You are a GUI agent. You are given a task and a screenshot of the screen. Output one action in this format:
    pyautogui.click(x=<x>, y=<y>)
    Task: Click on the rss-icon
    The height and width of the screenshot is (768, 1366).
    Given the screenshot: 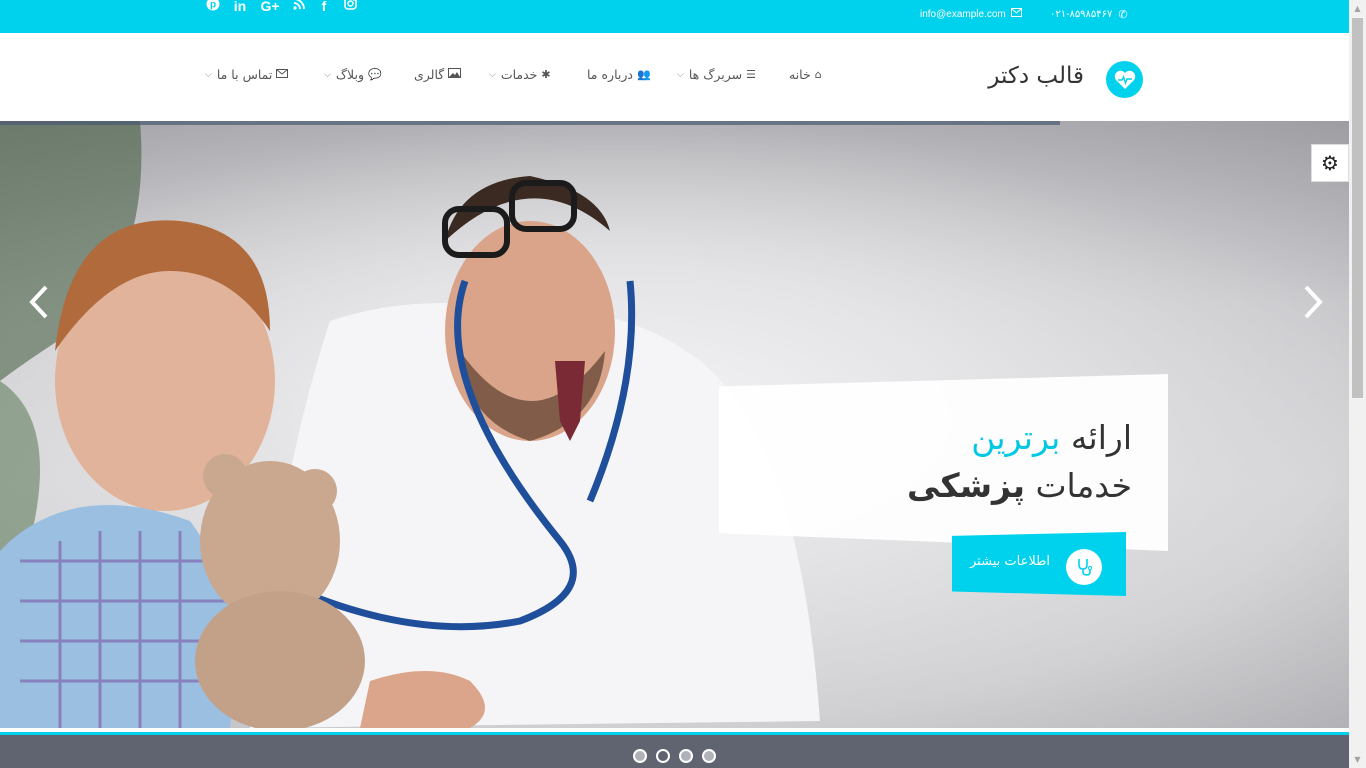 What is the action you would take?
    pyautogui.click(x=299, y=7)
    